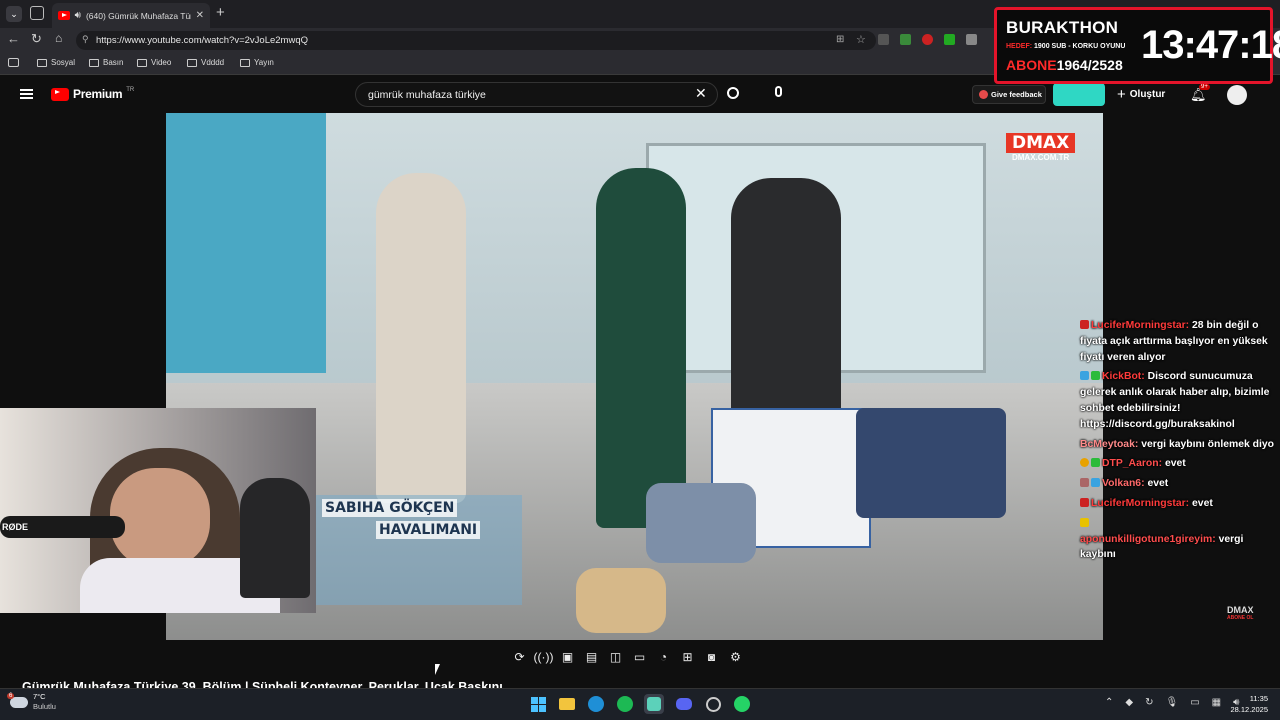 The image size is (1280, 720). I want to click on discord-icon, so click(684, 704).